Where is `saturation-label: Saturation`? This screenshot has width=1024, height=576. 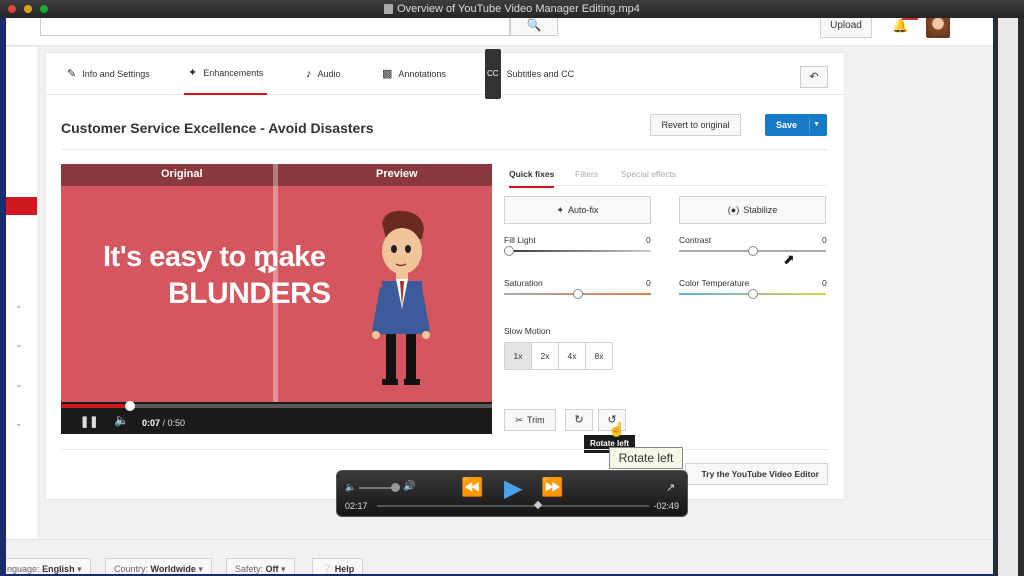 saturation-label: Saturation is located at coordinates (523, 283).